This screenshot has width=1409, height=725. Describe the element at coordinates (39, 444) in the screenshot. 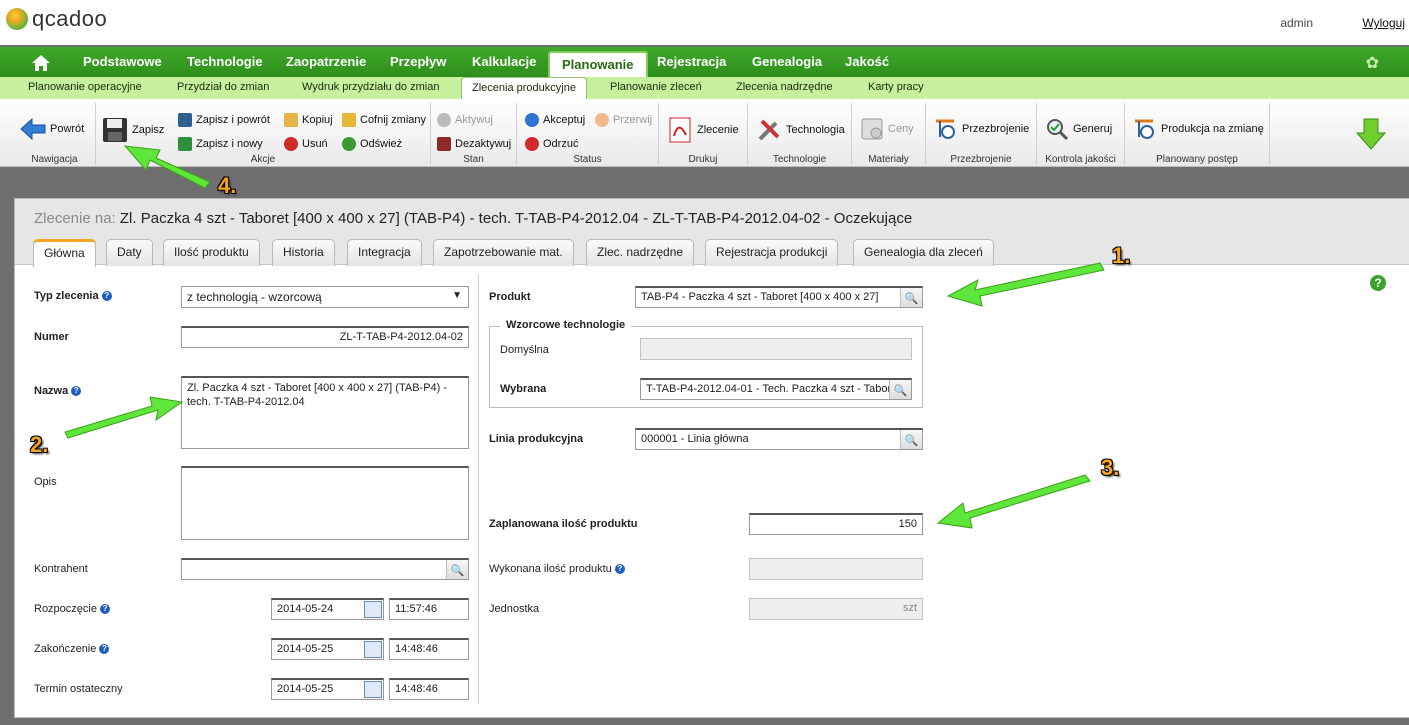

I see `annotation-label-2: 2.` at that location.